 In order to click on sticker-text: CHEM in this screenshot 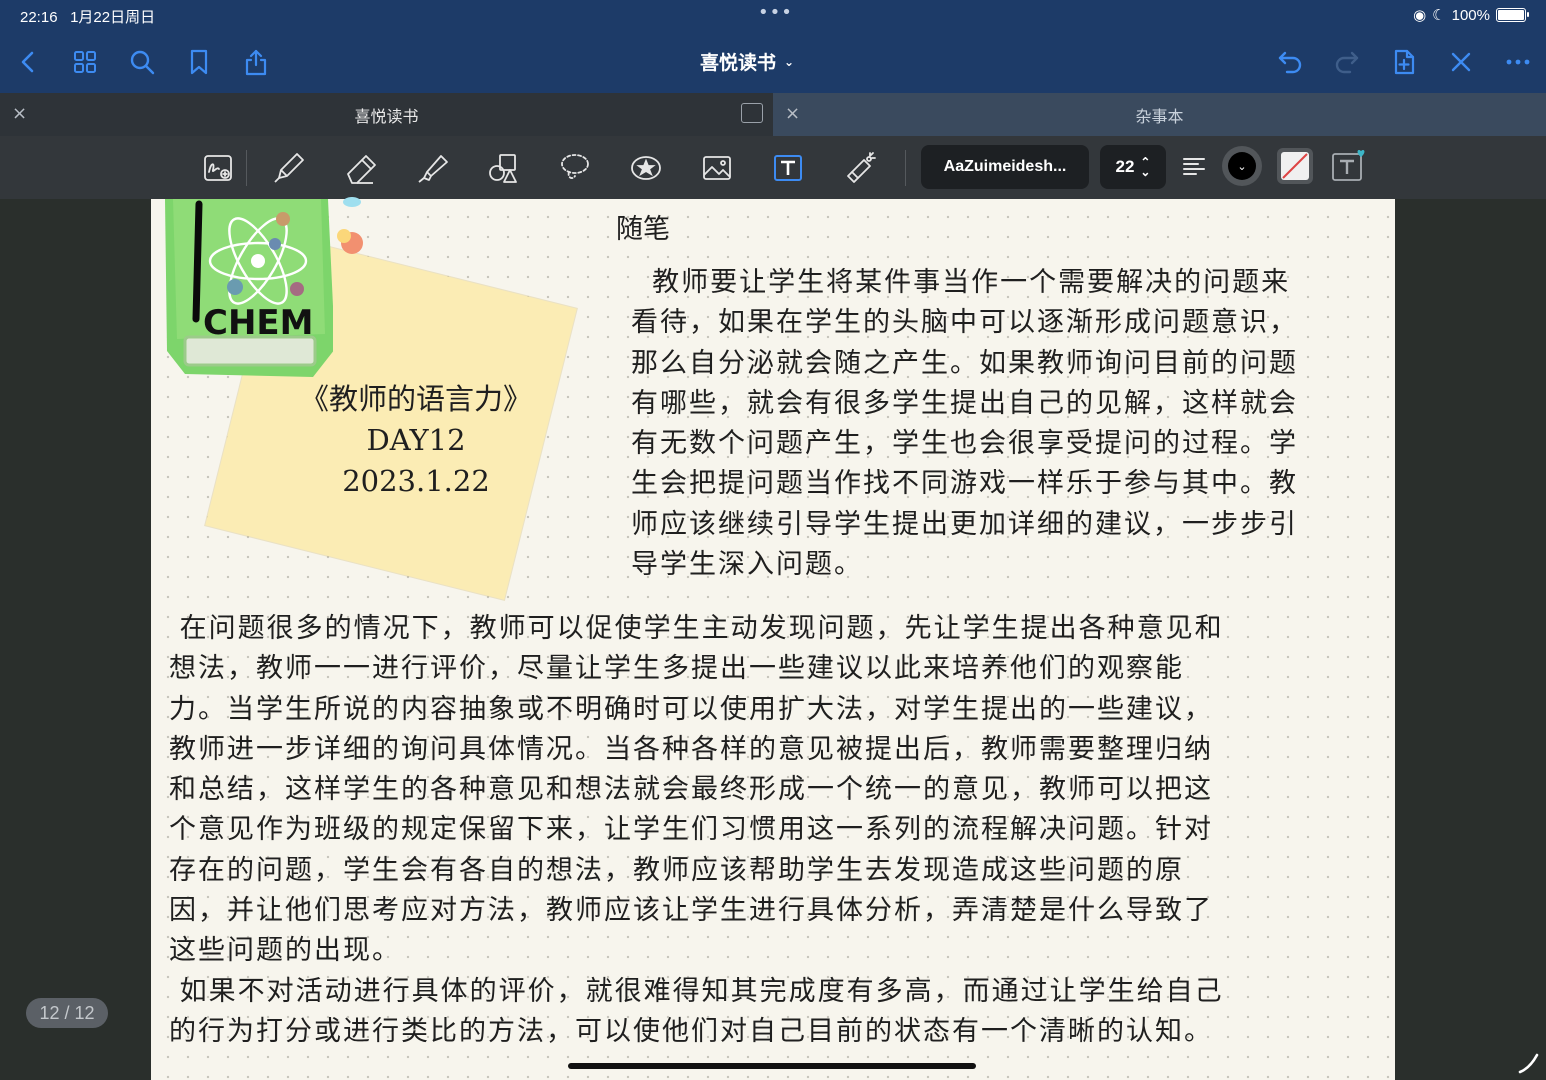, I will do `click(258, 323)`.